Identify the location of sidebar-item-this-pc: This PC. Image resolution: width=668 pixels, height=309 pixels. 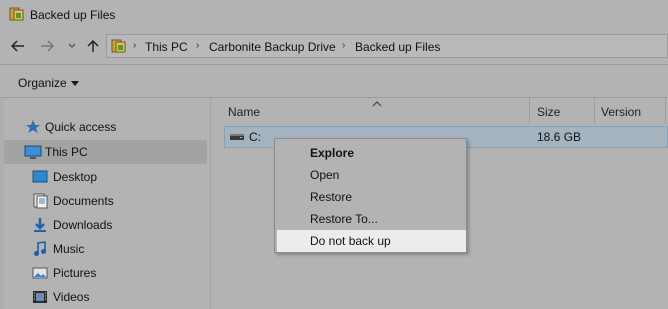
(103, 152).